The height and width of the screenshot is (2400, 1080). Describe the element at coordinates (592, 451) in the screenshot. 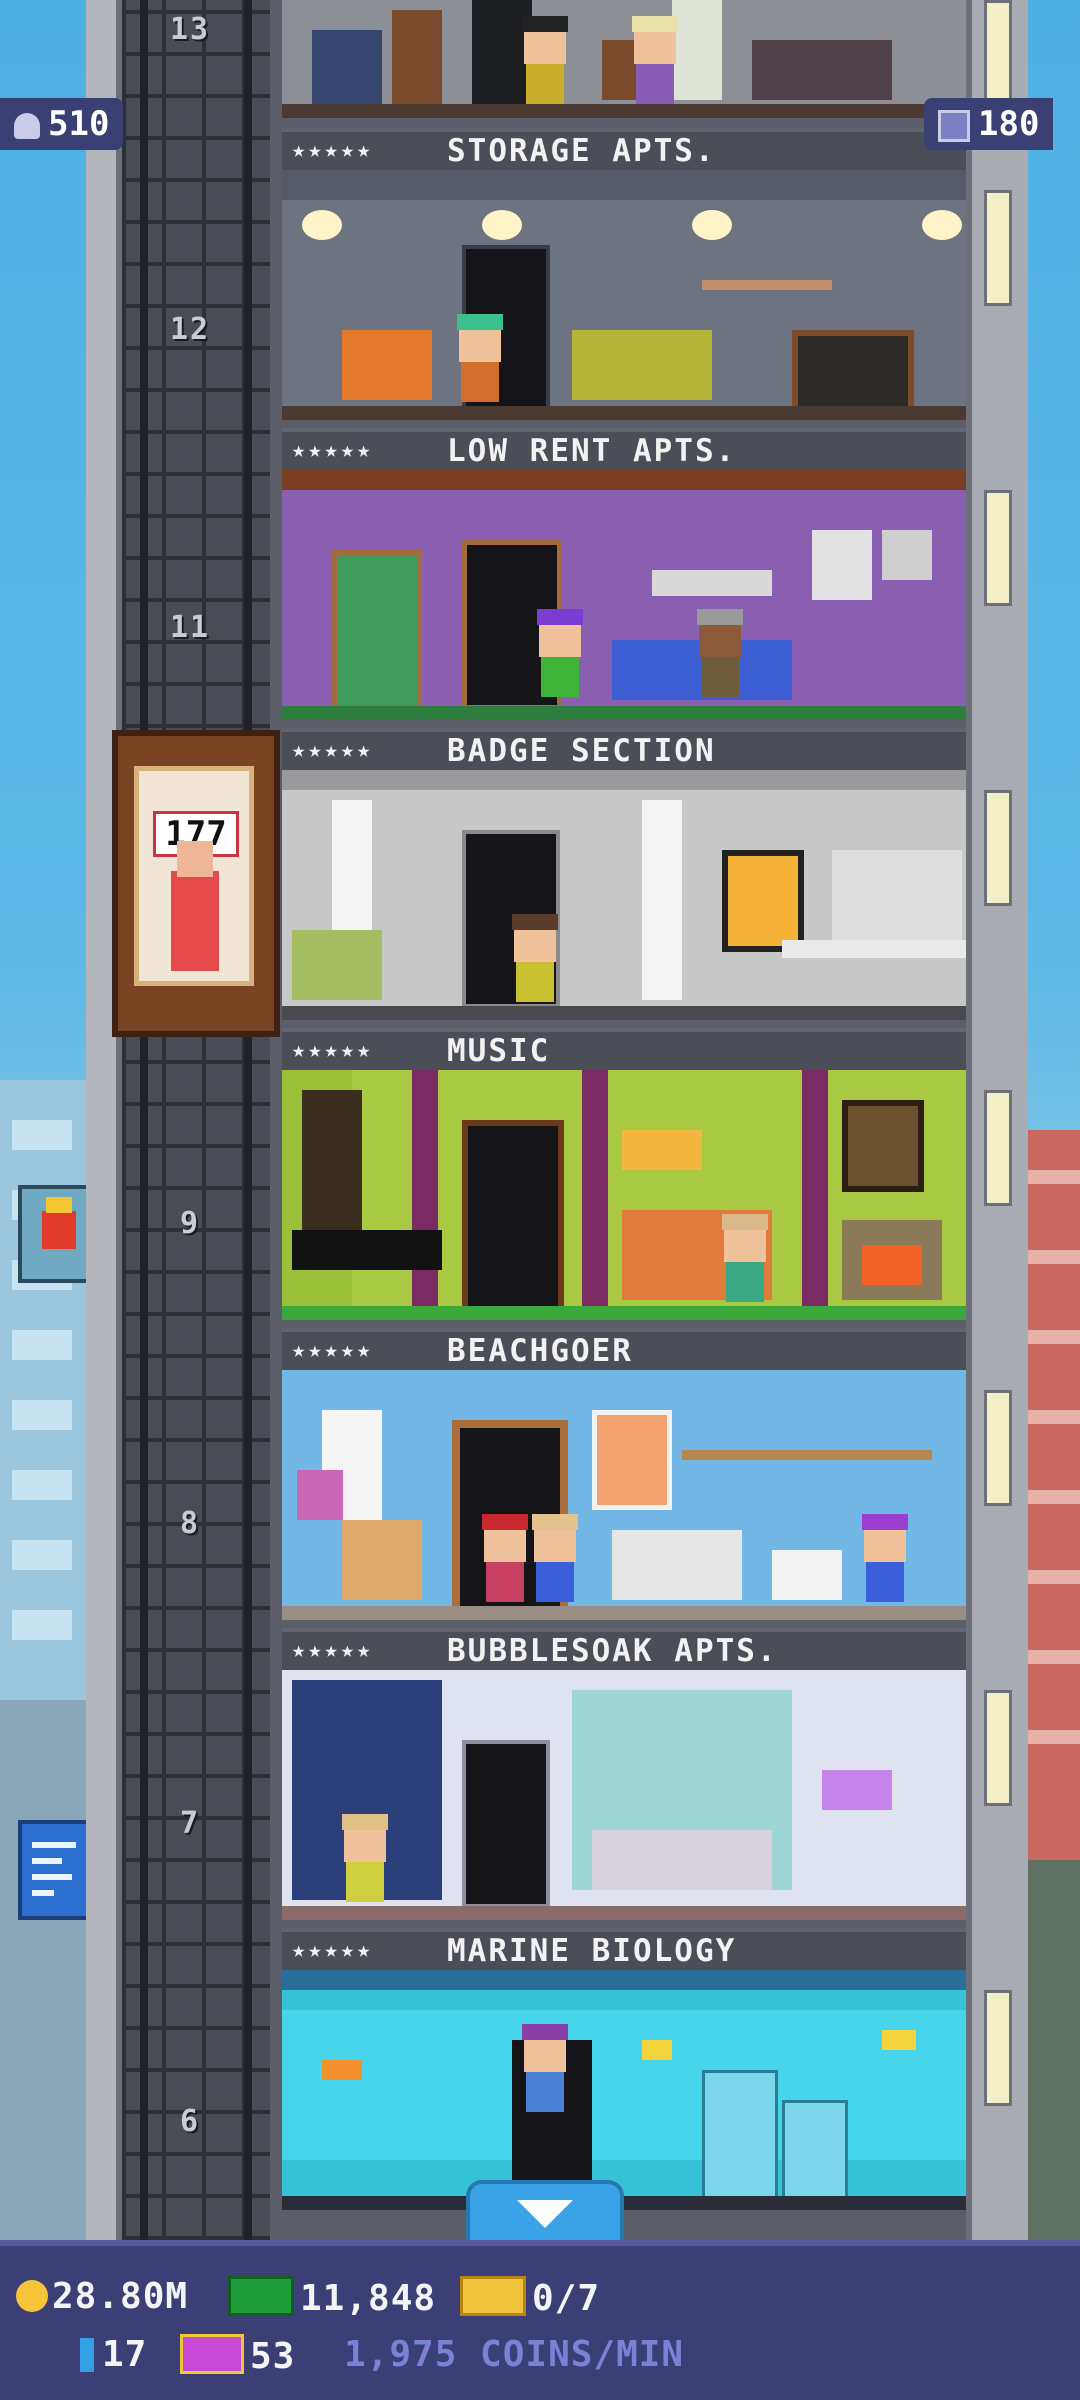

I see `floor-name: LOW RENT APTS.` at that location.